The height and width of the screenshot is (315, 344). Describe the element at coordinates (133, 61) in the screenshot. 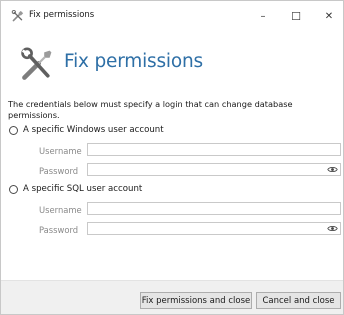

I see `page-title: Fix permissions` at that location.